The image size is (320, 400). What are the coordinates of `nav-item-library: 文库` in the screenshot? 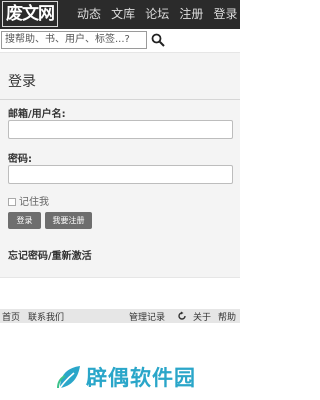 It's located at (123, 14).